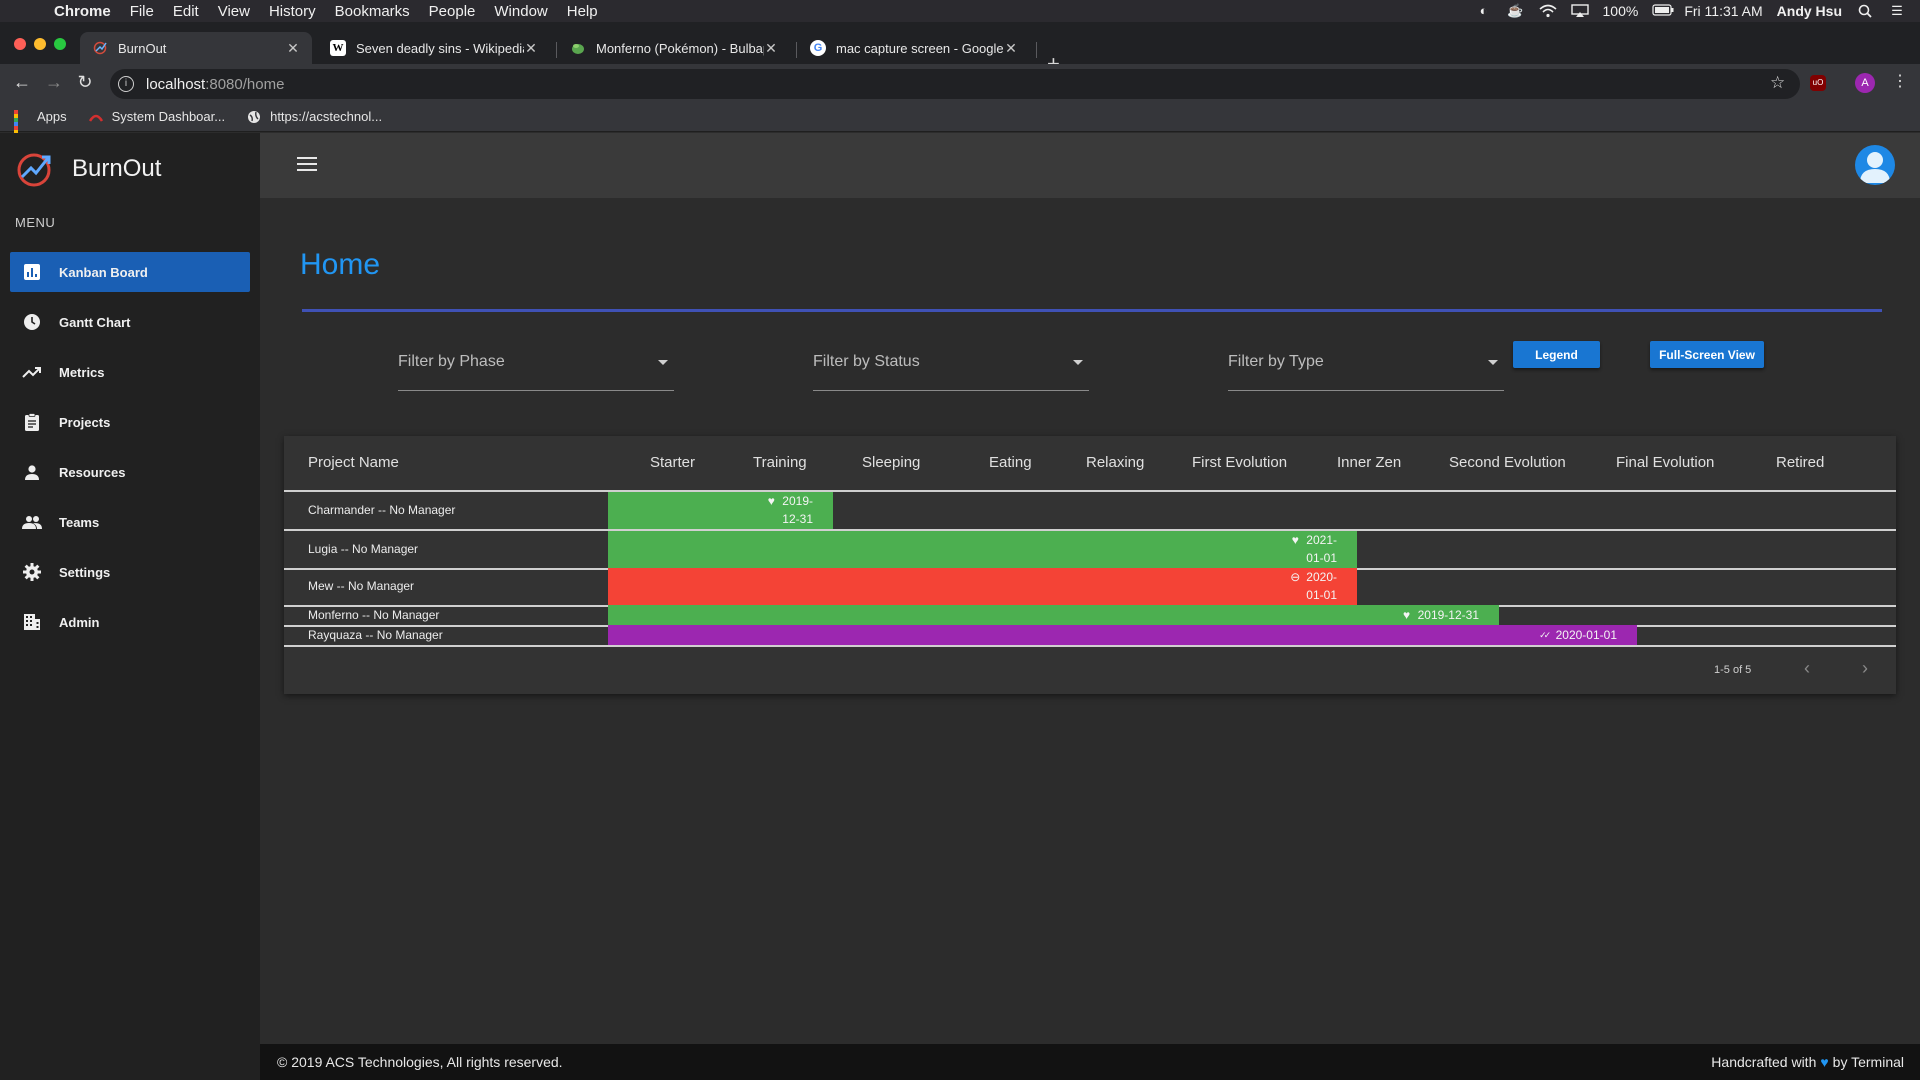  What do you see at coordinates (126, 84) in the screenshot?
I see `site-info-icon: i` at bounding box center [126, 84].